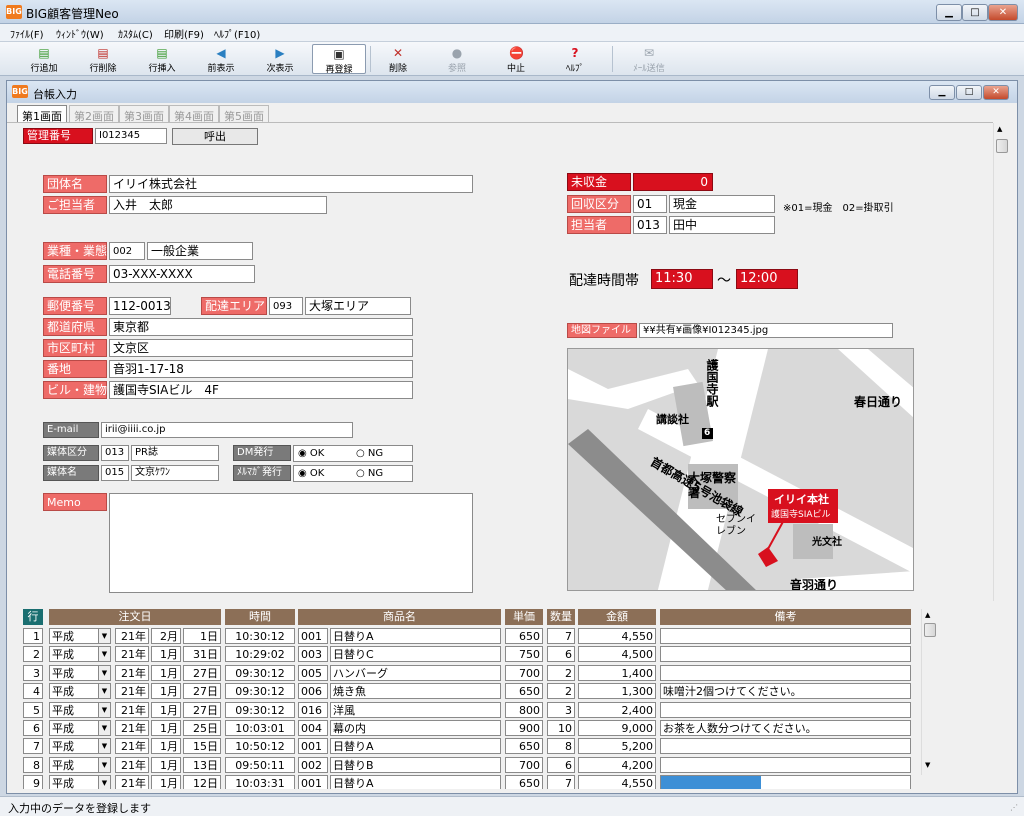  What do you see at coordinates (1003, 12) in the screenshot?
I see `close-button: ✕` at bounding box center [1003, 12].